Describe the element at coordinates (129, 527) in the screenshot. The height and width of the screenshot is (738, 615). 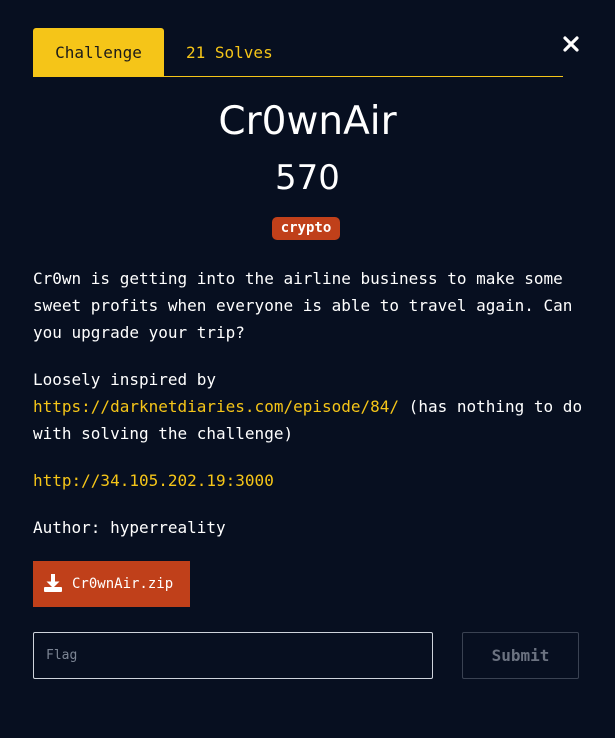
I see `author-text: Author: hyperreality` at that location.